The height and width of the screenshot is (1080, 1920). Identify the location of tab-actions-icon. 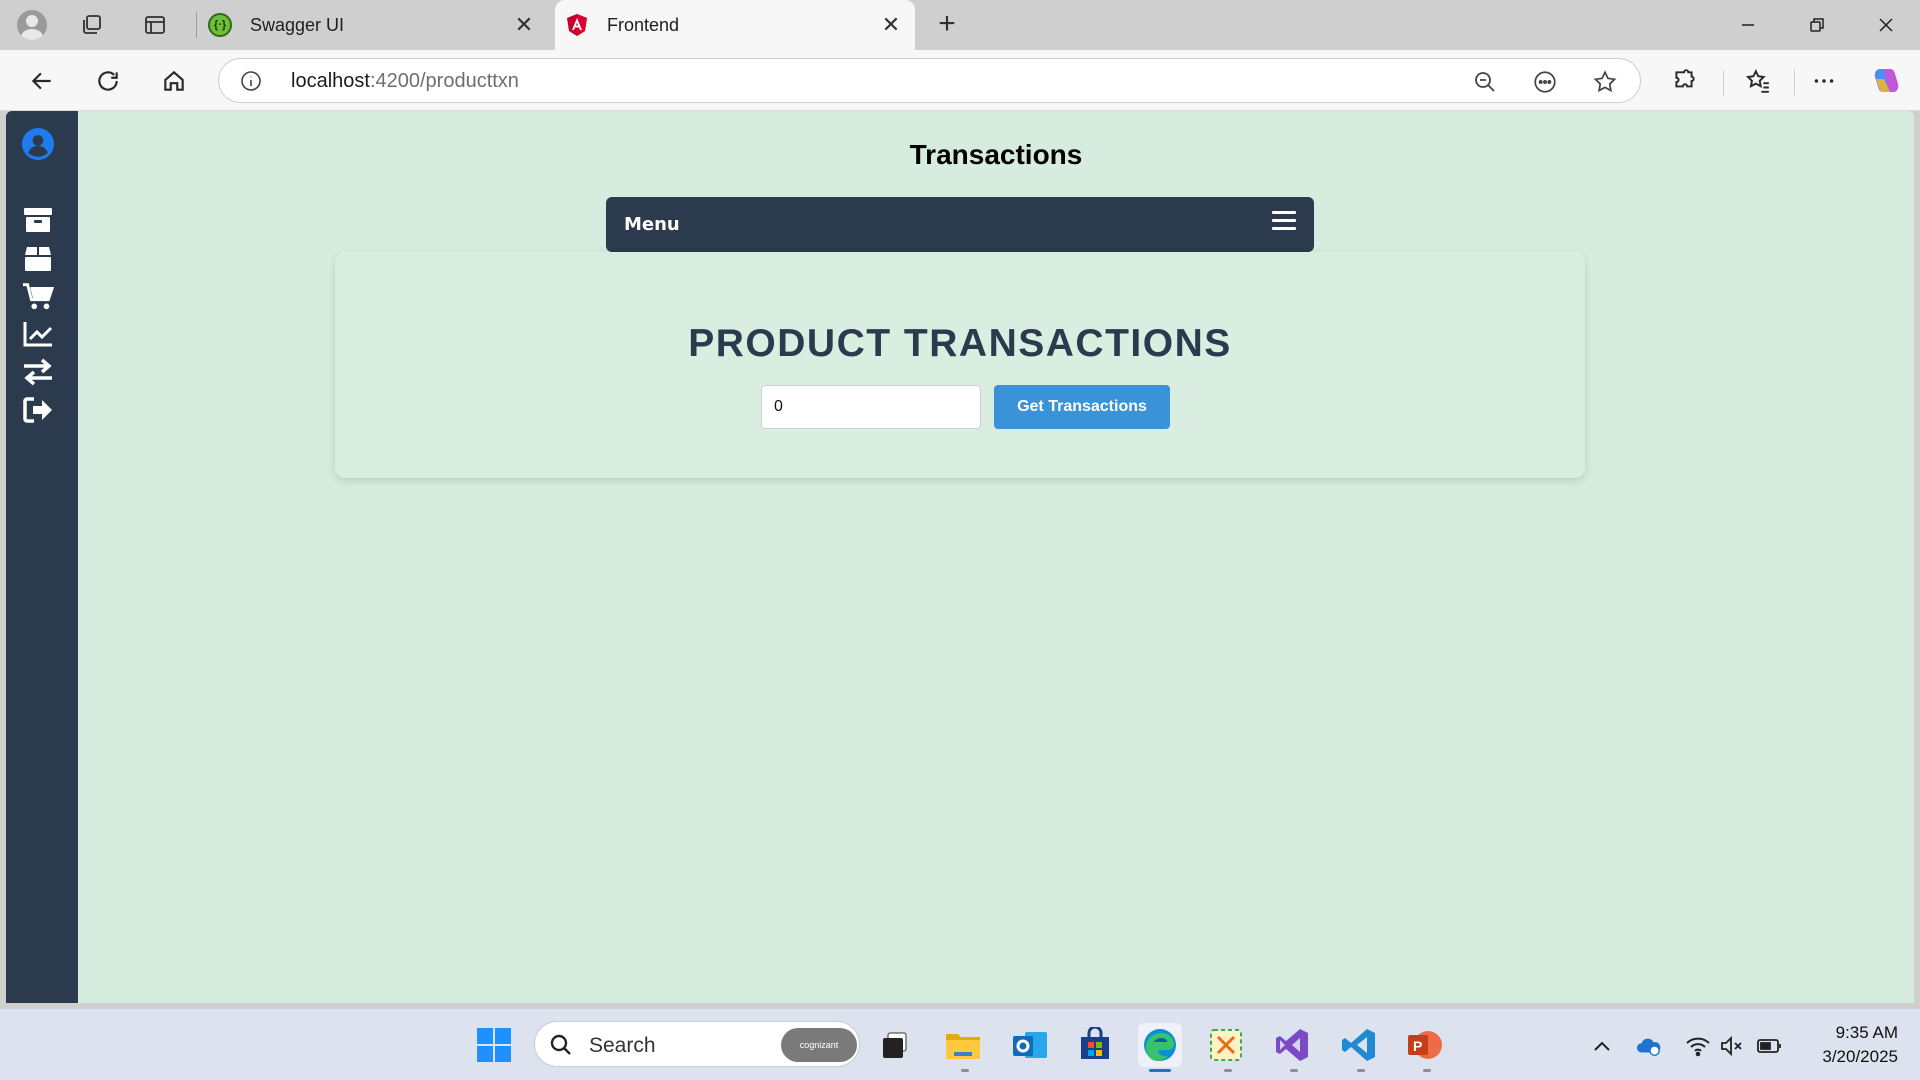
(155, 25).